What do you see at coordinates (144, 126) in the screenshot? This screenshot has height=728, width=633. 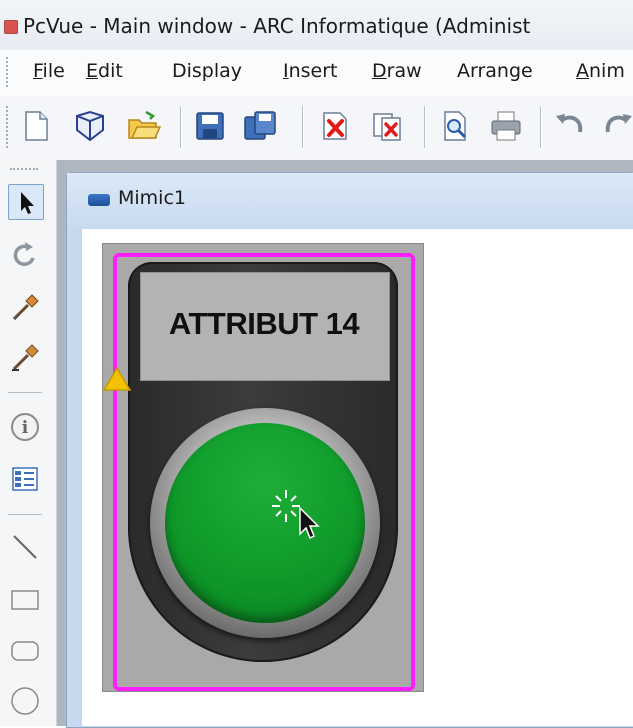 I see `open-folder-icon` at bounding box center [144, 126].